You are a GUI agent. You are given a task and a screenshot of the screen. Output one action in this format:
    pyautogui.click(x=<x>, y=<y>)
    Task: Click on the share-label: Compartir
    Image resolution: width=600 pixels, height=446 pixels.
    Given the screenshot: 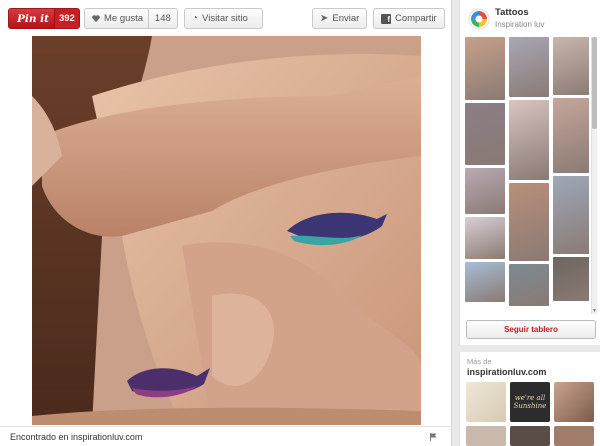 What is the action you would take?
    pyautogui.click(x=416, y=18)
    